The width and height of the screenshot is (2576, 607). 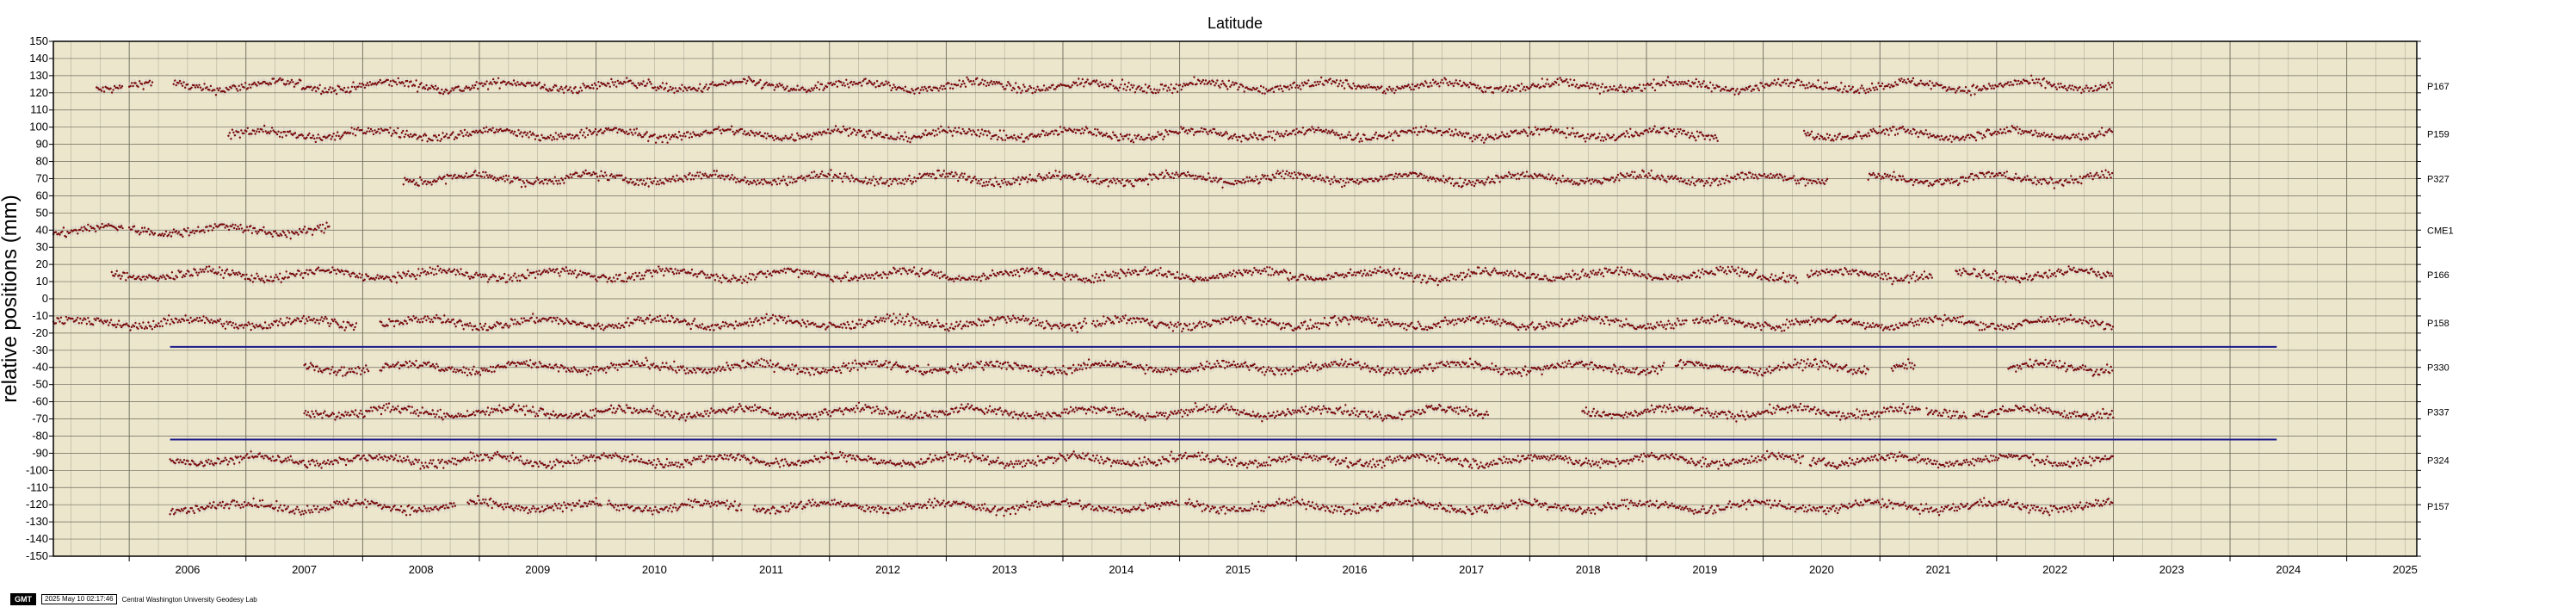 I want to click on x-tick-label: 2017, so click(x=1471, y=569).